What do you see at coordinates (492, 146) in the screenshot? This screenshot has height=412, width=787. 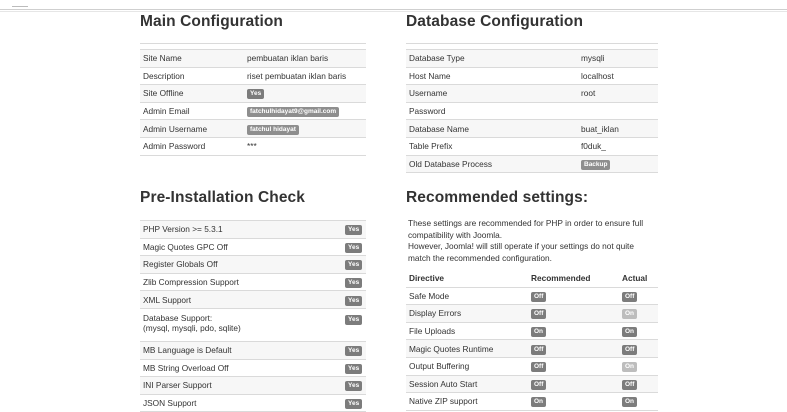 I see `row-label: Table Prefix` at bounding box center [492, 146].